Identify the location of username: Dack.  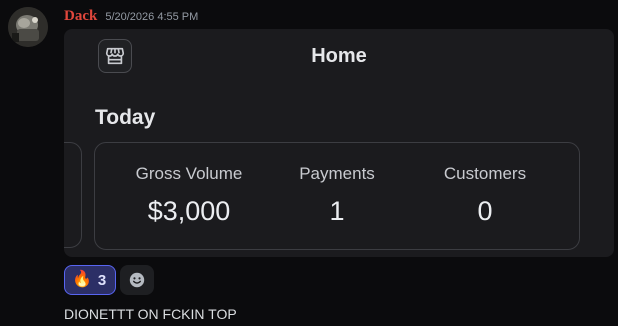
(80, 16).